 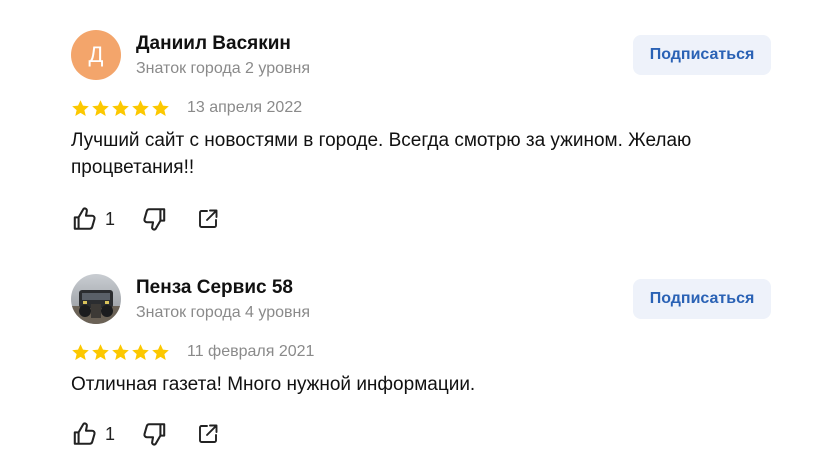 I want to click on author-level: Знаток города 4 уровня, so click(x=223, y=312).